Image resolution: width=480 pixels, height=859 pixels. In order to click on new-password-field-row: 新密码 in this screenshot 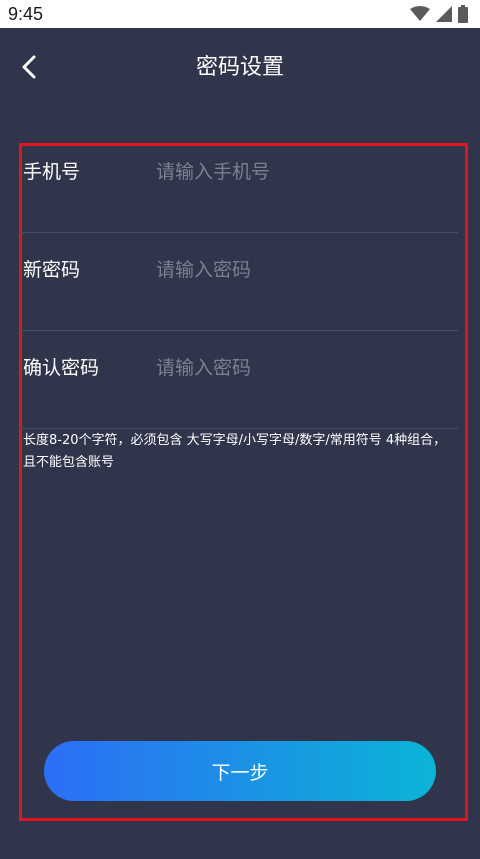, I will do `click(239, 282)`.